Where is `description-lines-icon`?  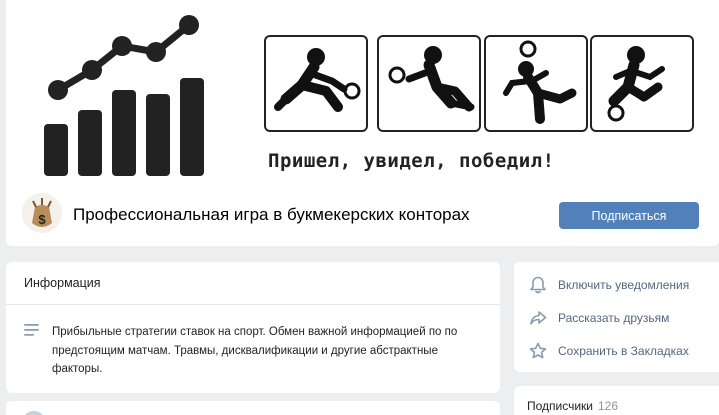 description-lines-icon is located at coordinates (31, 330).